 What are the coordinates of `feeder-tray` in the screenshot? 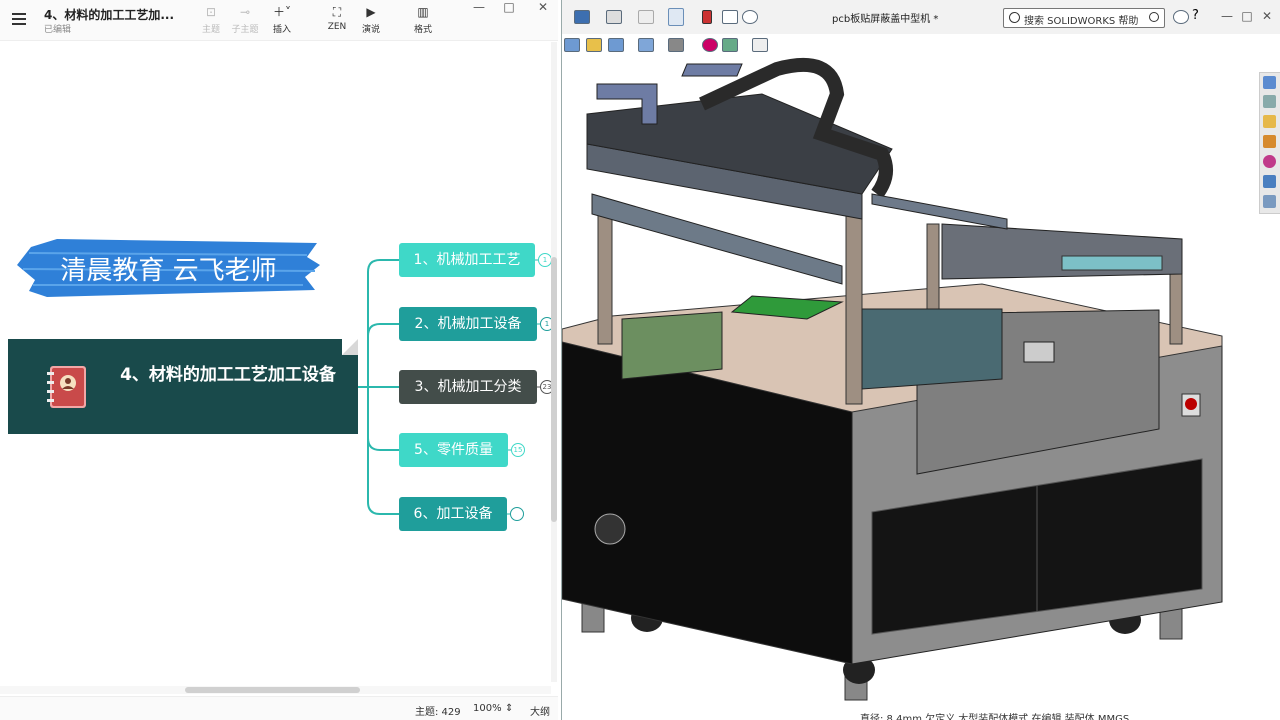 It's located at (932, 349).